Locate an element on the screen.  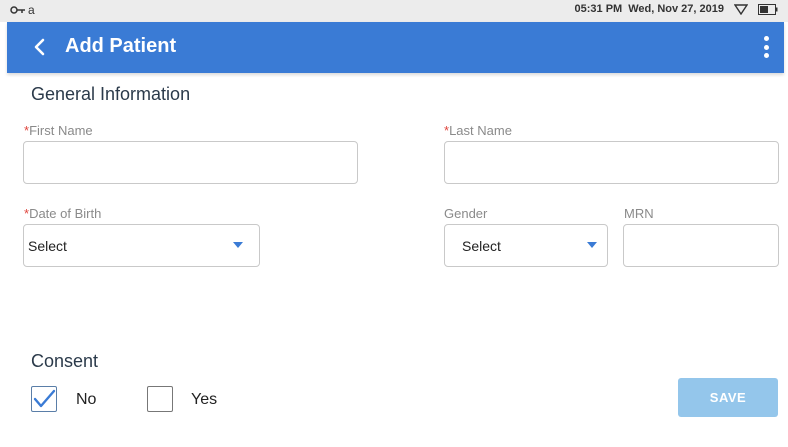
consent-no-label: No is located at coordinates (86, 399).